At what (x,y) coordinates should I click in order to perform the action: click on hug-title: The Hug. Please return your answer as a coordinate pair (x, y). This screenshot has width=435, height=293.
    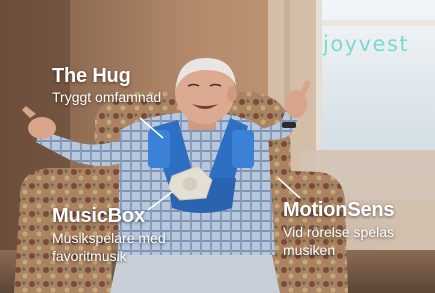
    Looking at the image, I should click on (91, 76).